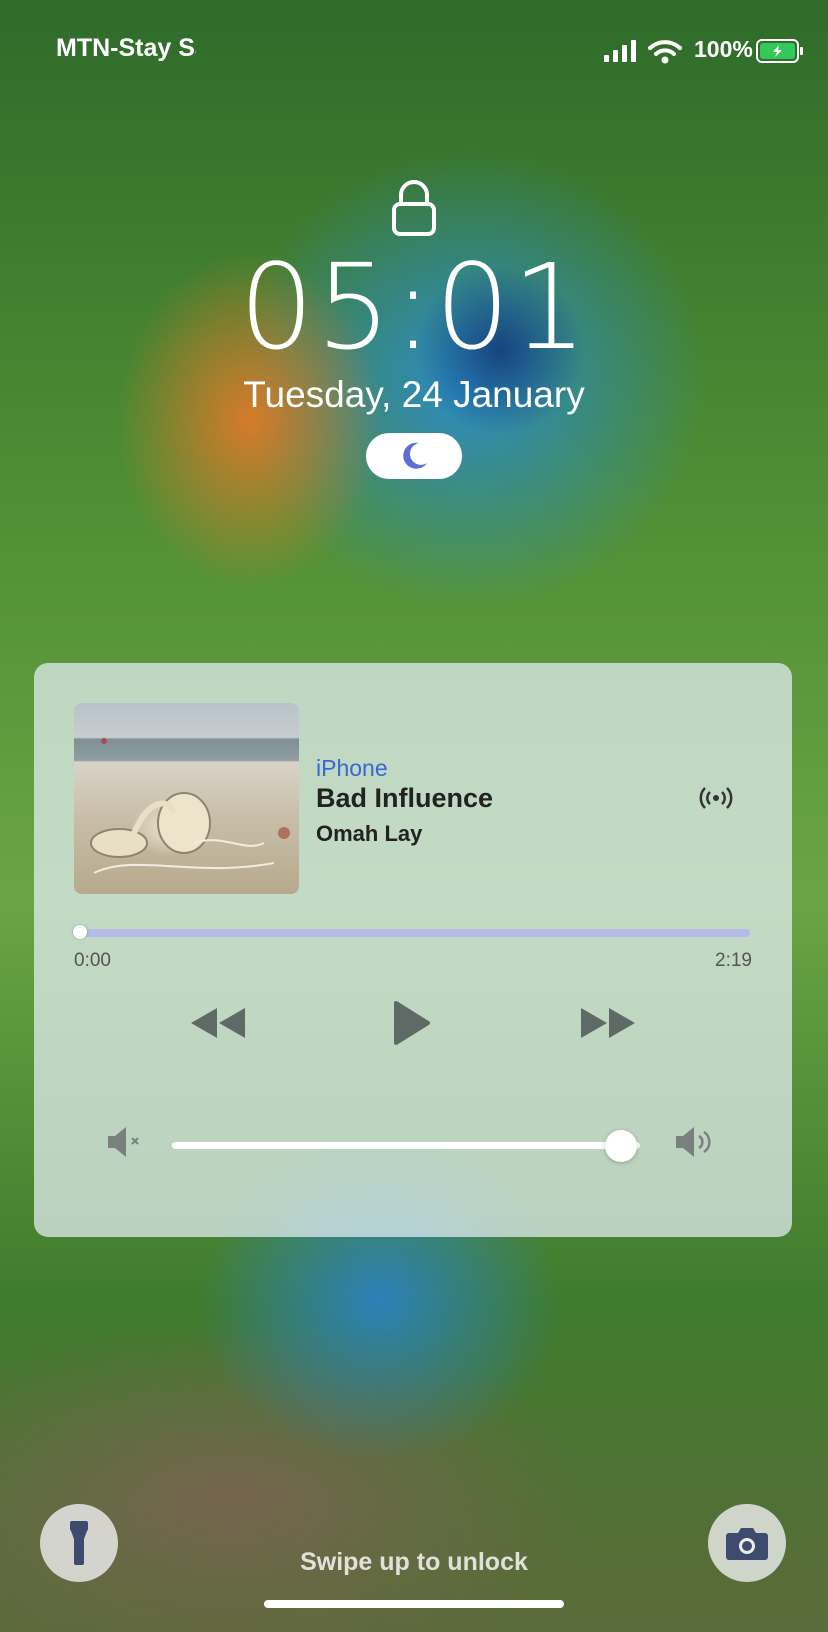 The image size is (828, 1632). What do you see at coordinates (412, 1023) in the screenshot?
I see `play-icon` at bounding box center [412, 1023].